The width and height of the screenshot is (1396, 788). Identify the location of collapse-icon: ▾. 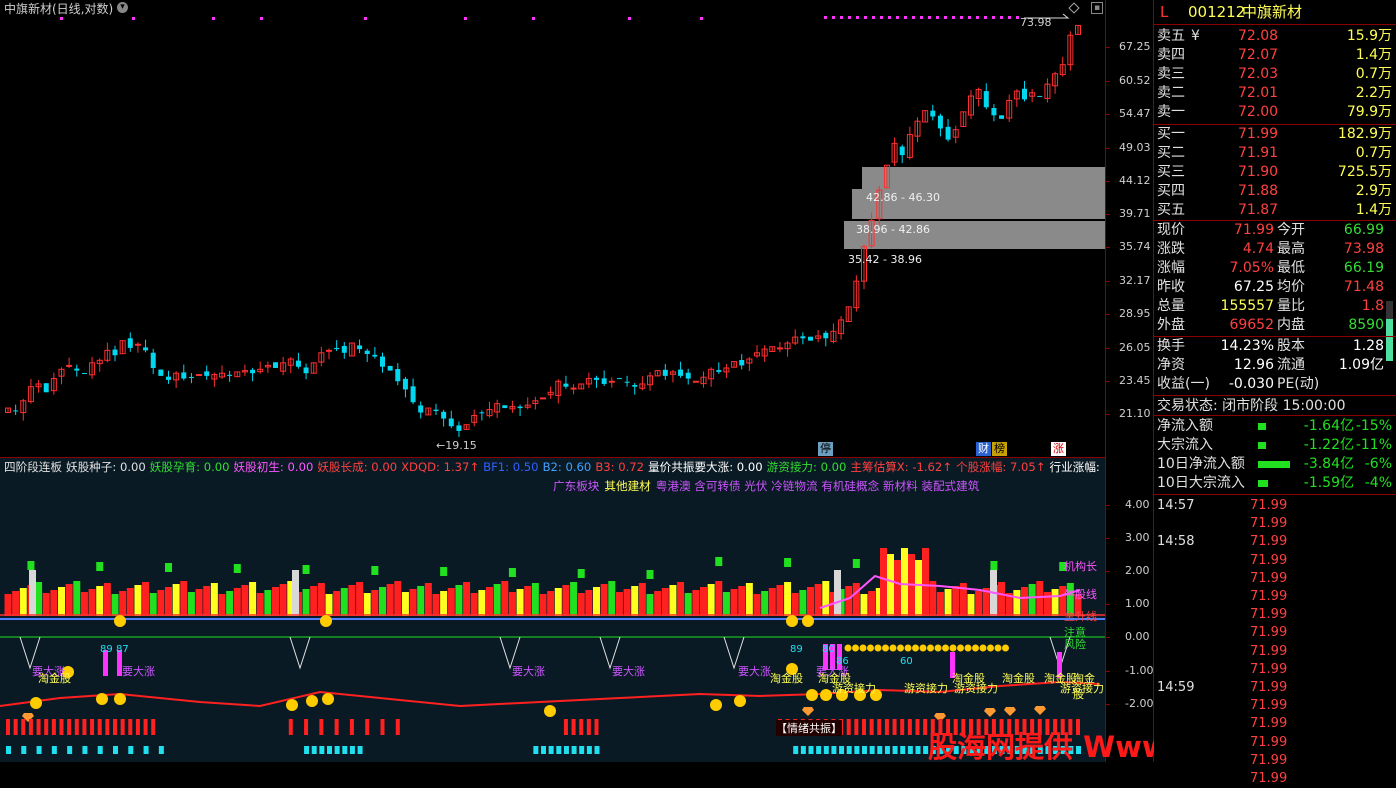
(122, 7).